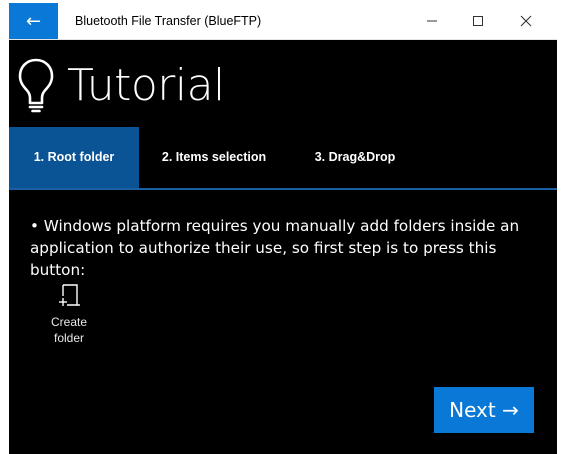 The height and width of the screenshot is (454, 564). Describe the element at coordinates (69, 314) in the screenshot. I see `create-folder-button: Create folder` at that location.